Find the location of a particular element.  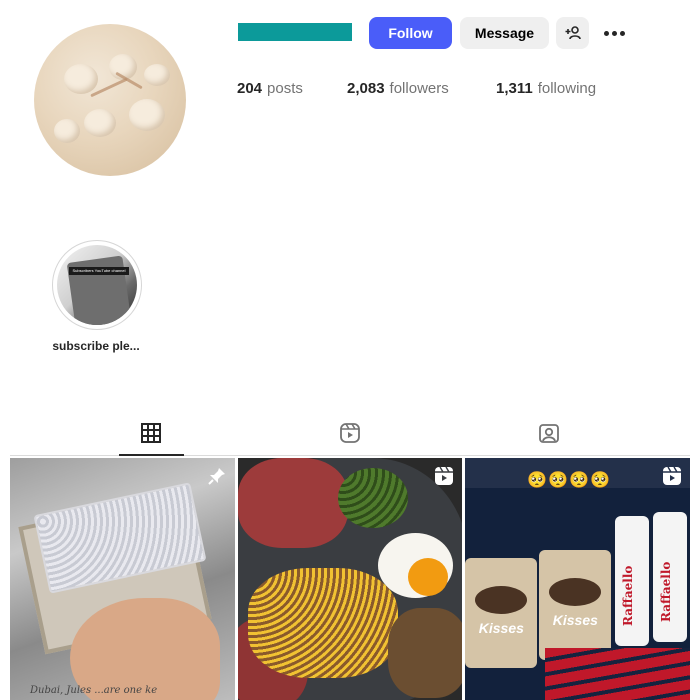

post-tile: Dubai, Jules ...are one ke is located at coordinates (122, 579).